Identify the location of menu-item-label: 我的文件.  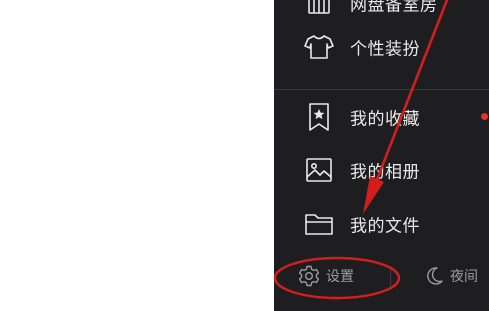
(385, 226).